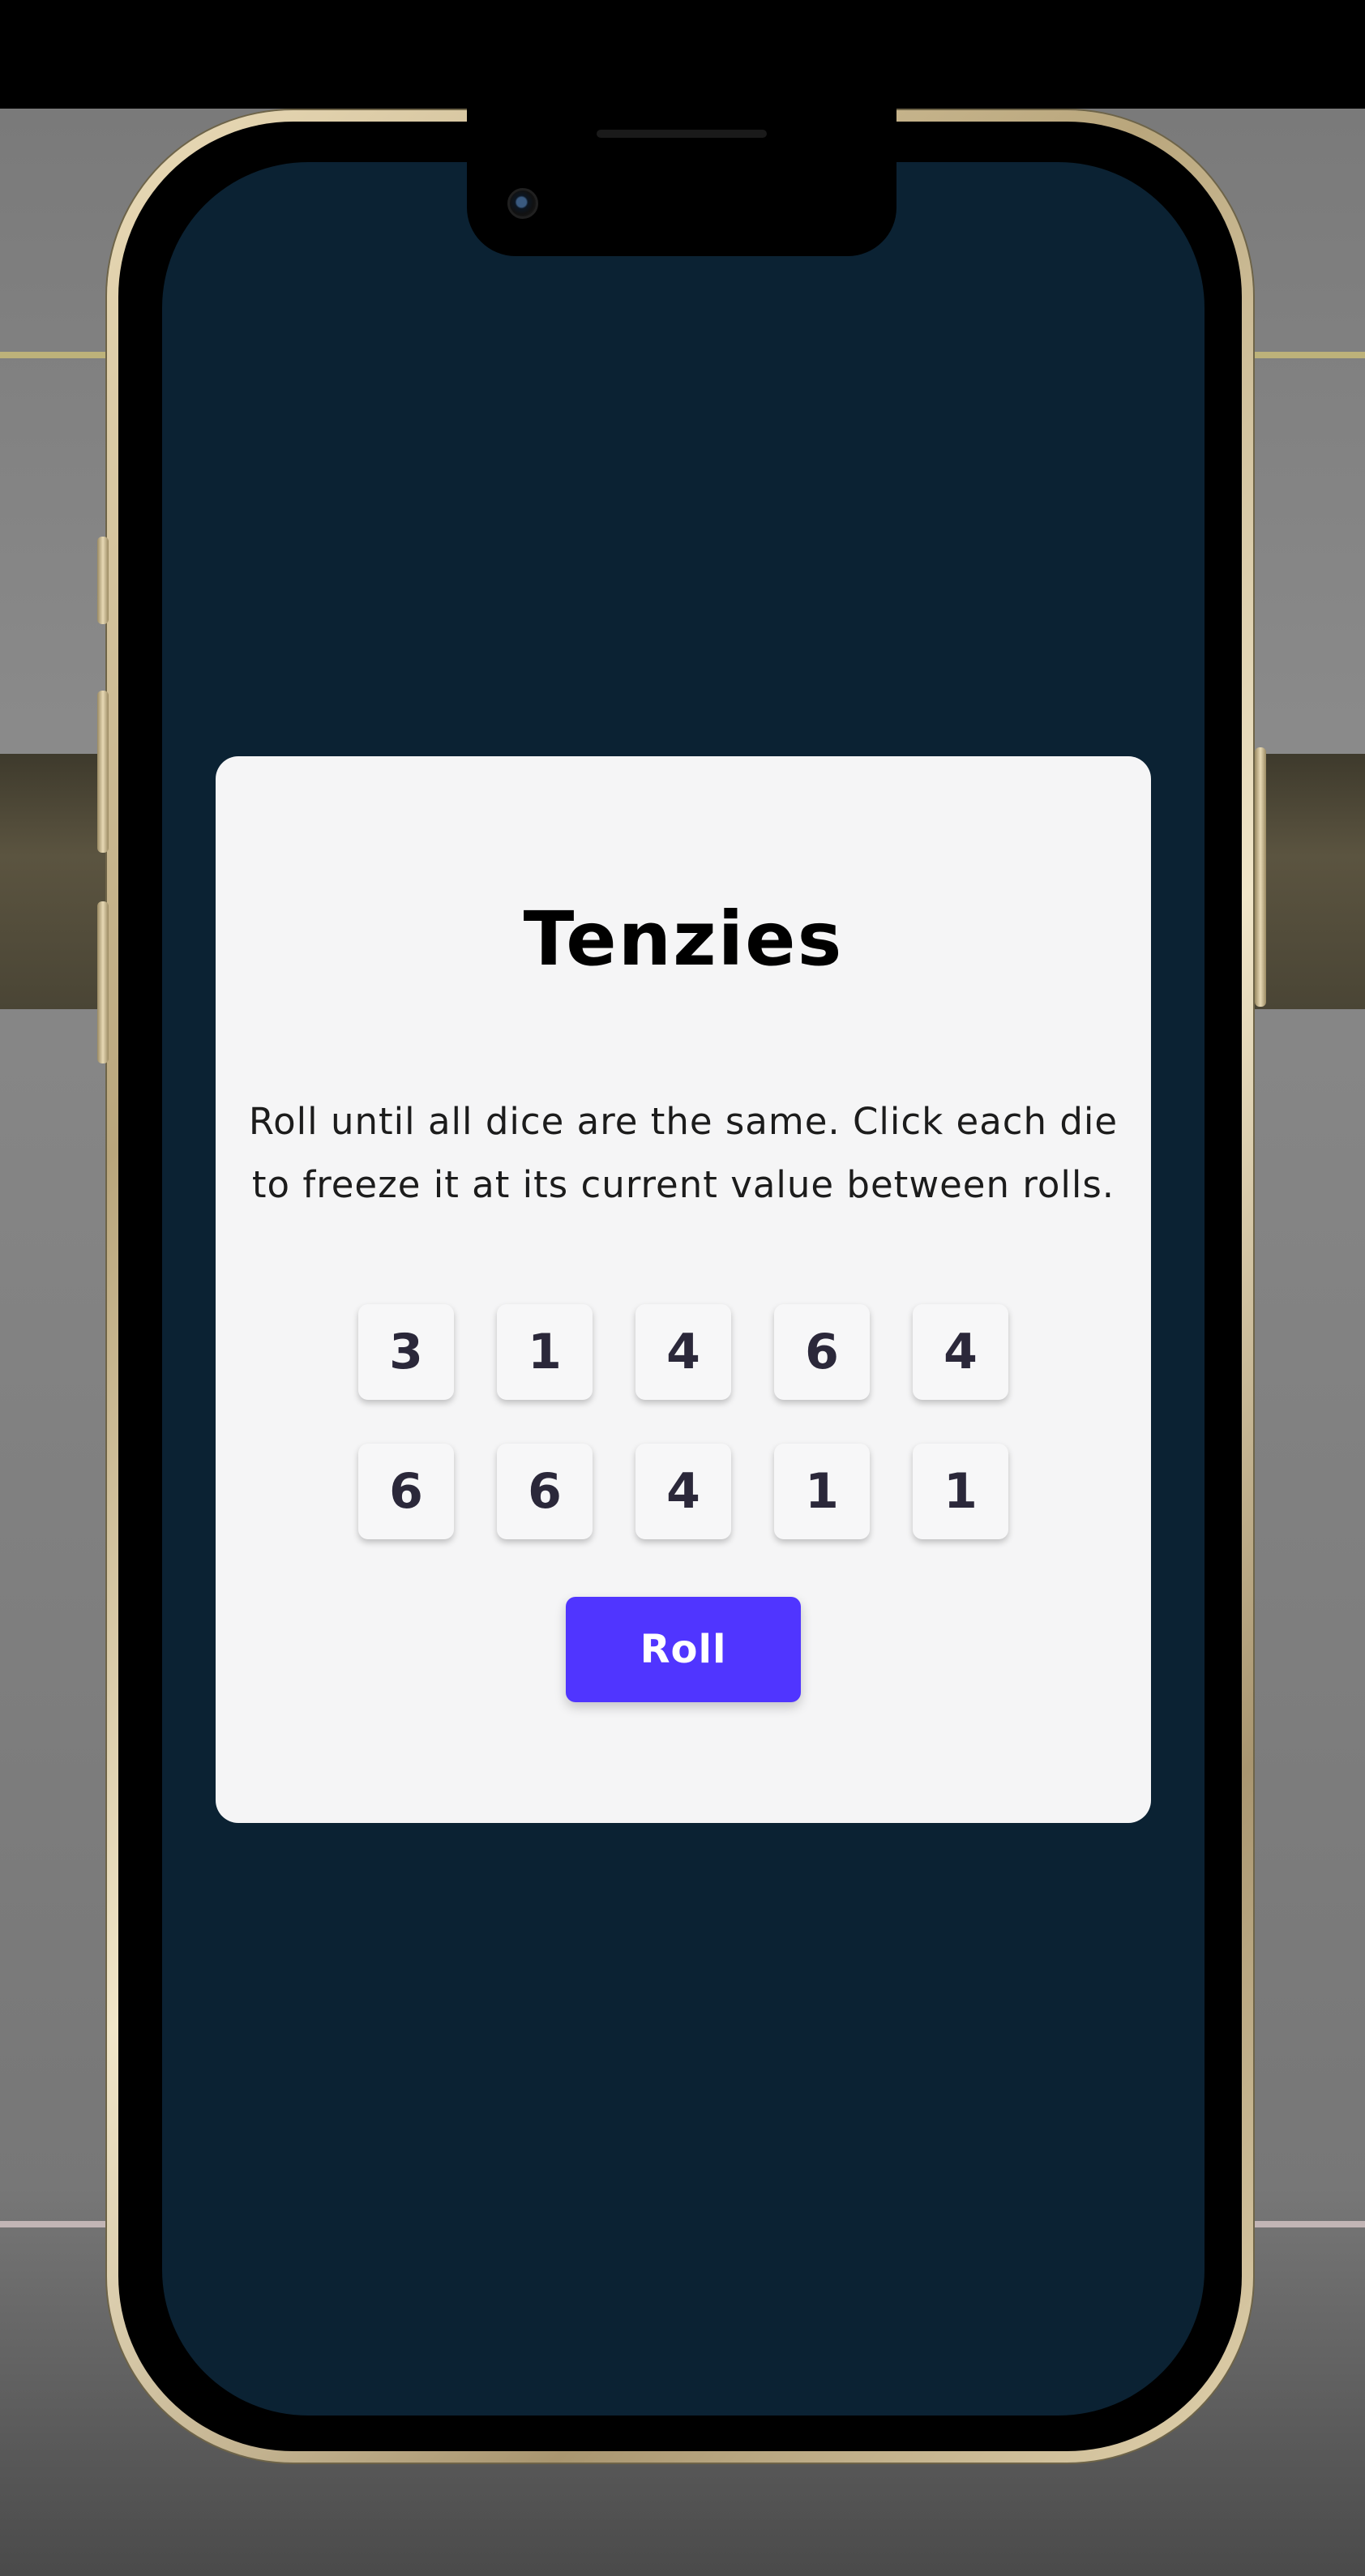  Describe the element at coordinates (103, 982) in the screenshot. I see `volume-down-button` at that location.